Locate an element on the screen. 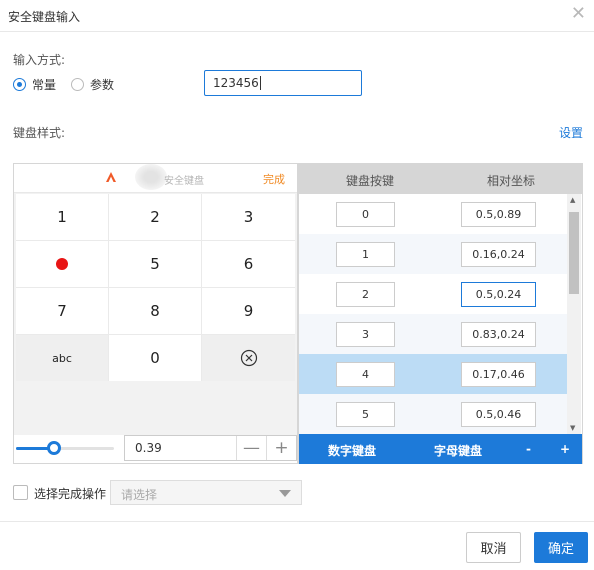 Image resolution: width=594 pixels, height=570 pixels. value-input-text: 123456 is located at coordinates (236, 83).